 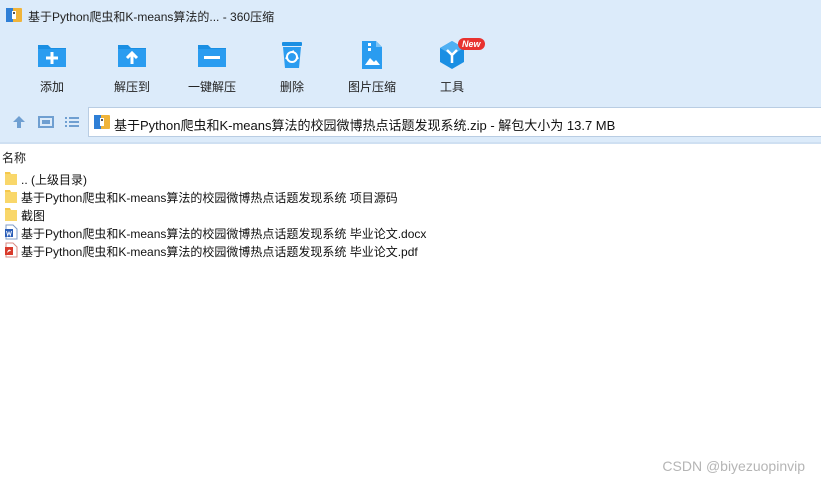 I want to click on add-folder-icon, so click(x=52, y=56).